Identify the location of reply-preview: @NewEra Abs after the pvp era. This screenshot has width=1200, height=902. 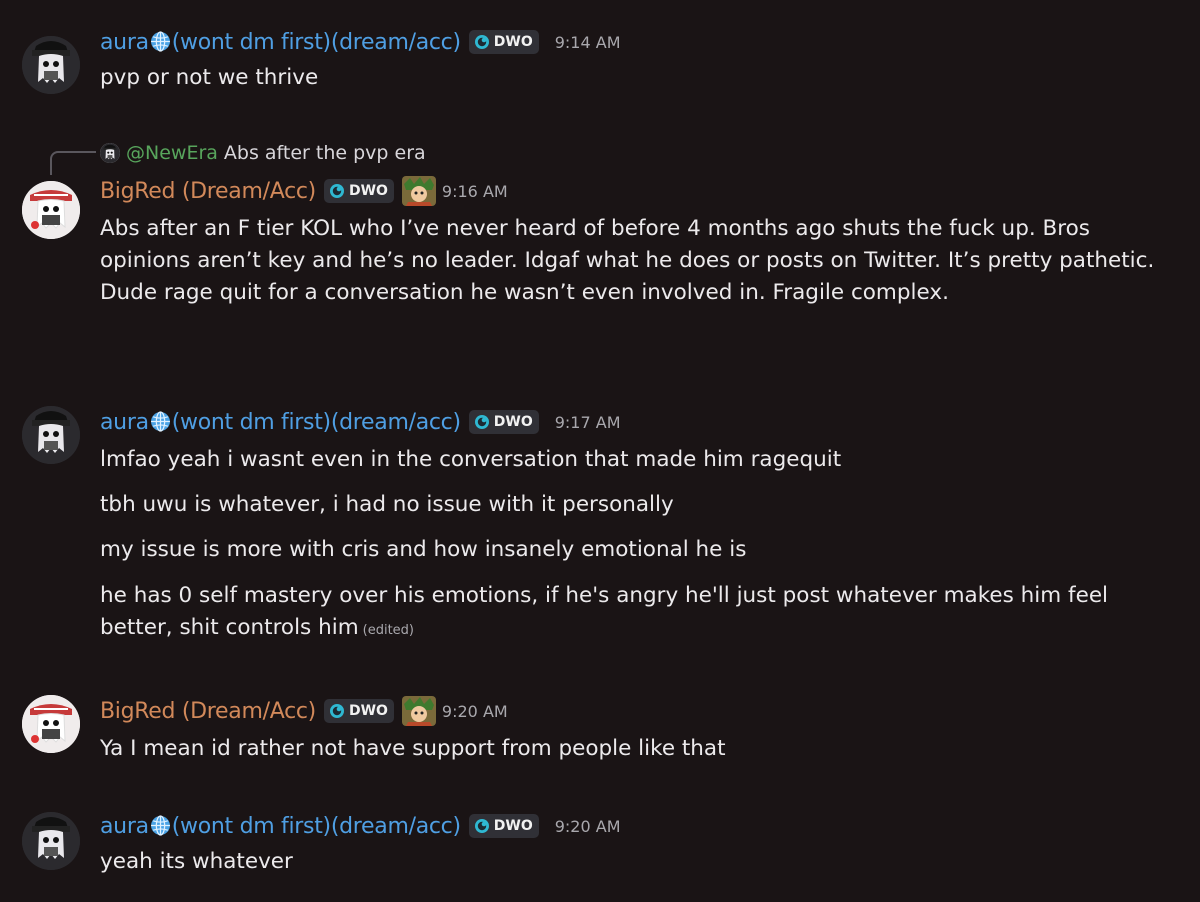
(263, 153).